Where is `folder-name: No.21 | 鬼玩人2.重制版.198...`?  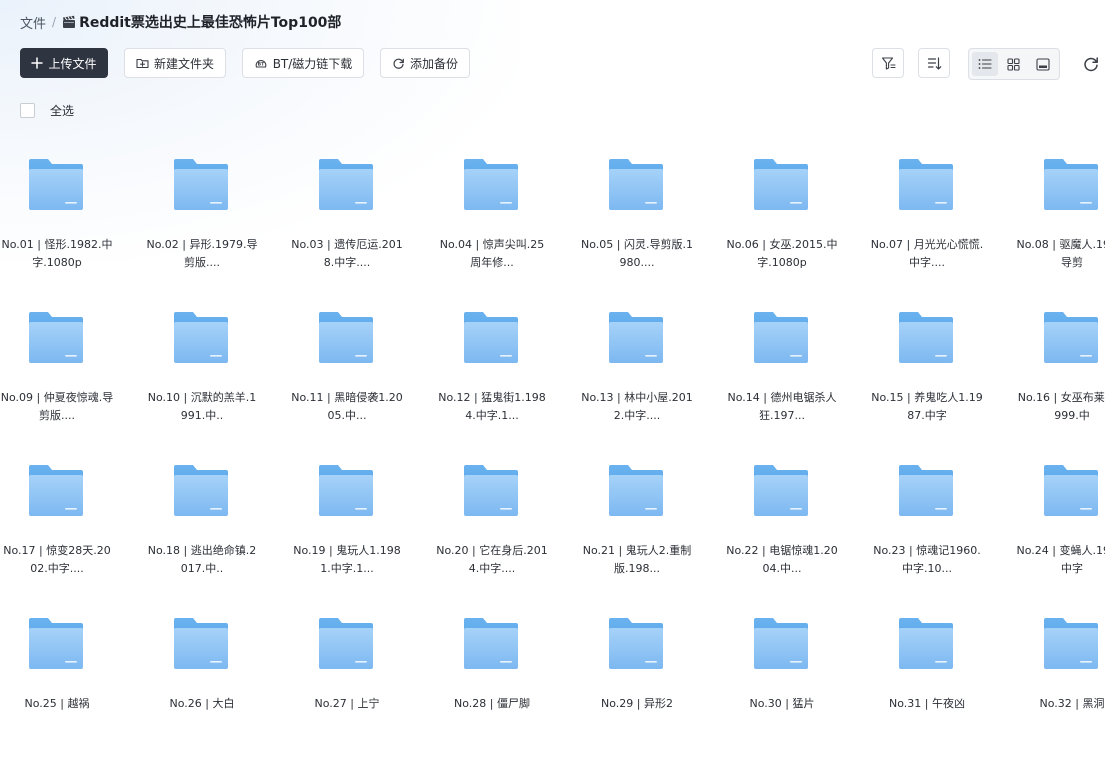
folder-name: No.21 | 鬼玩人2.重制版.198... is located at coordinates (637, 559).